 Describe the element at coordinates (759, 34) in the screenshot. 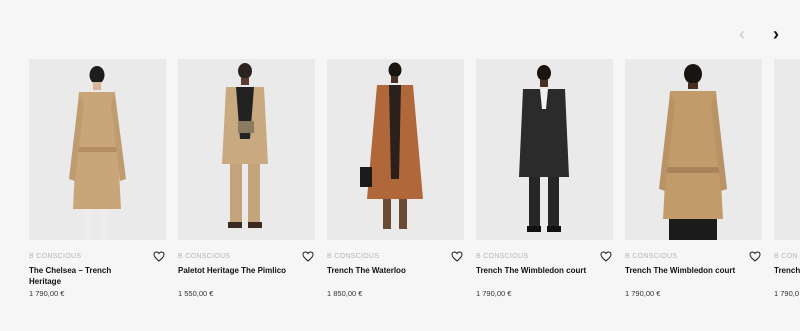

I see `carousel-nav: ‹ ›` at that location.